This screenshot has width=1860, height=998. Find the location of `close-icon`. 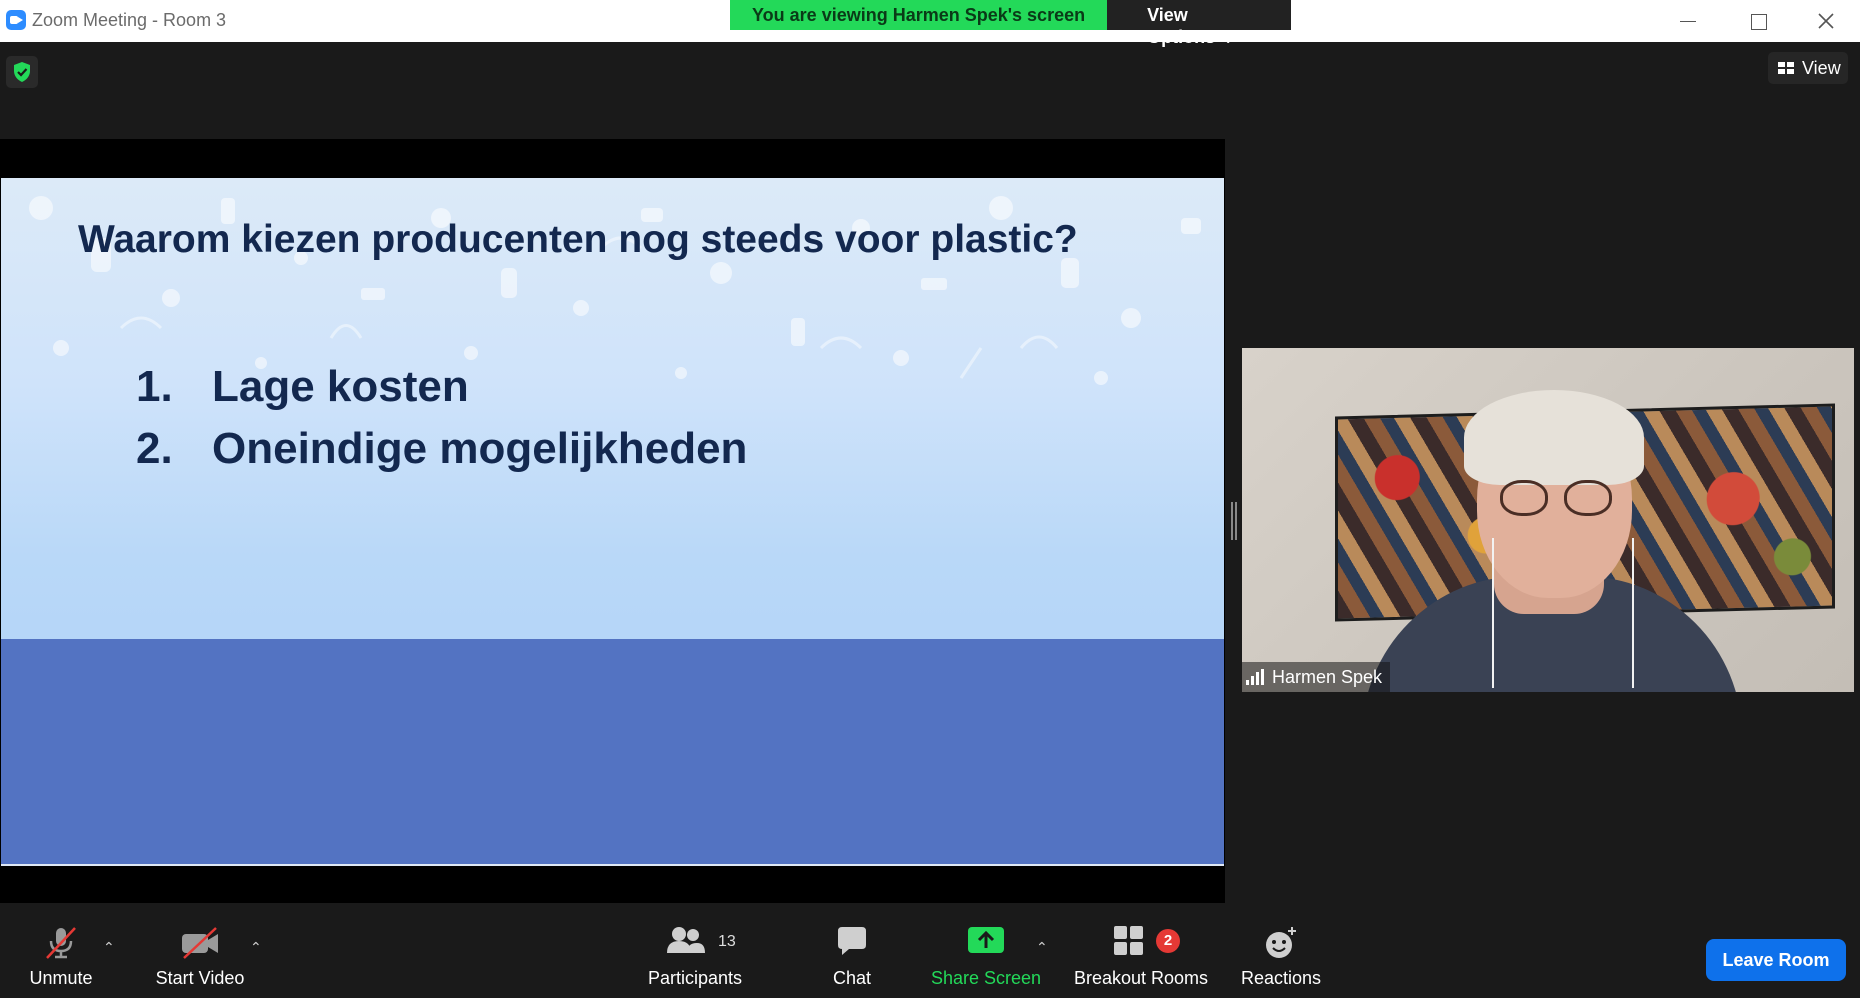

close-icon is located at coordinates (1826, 21).